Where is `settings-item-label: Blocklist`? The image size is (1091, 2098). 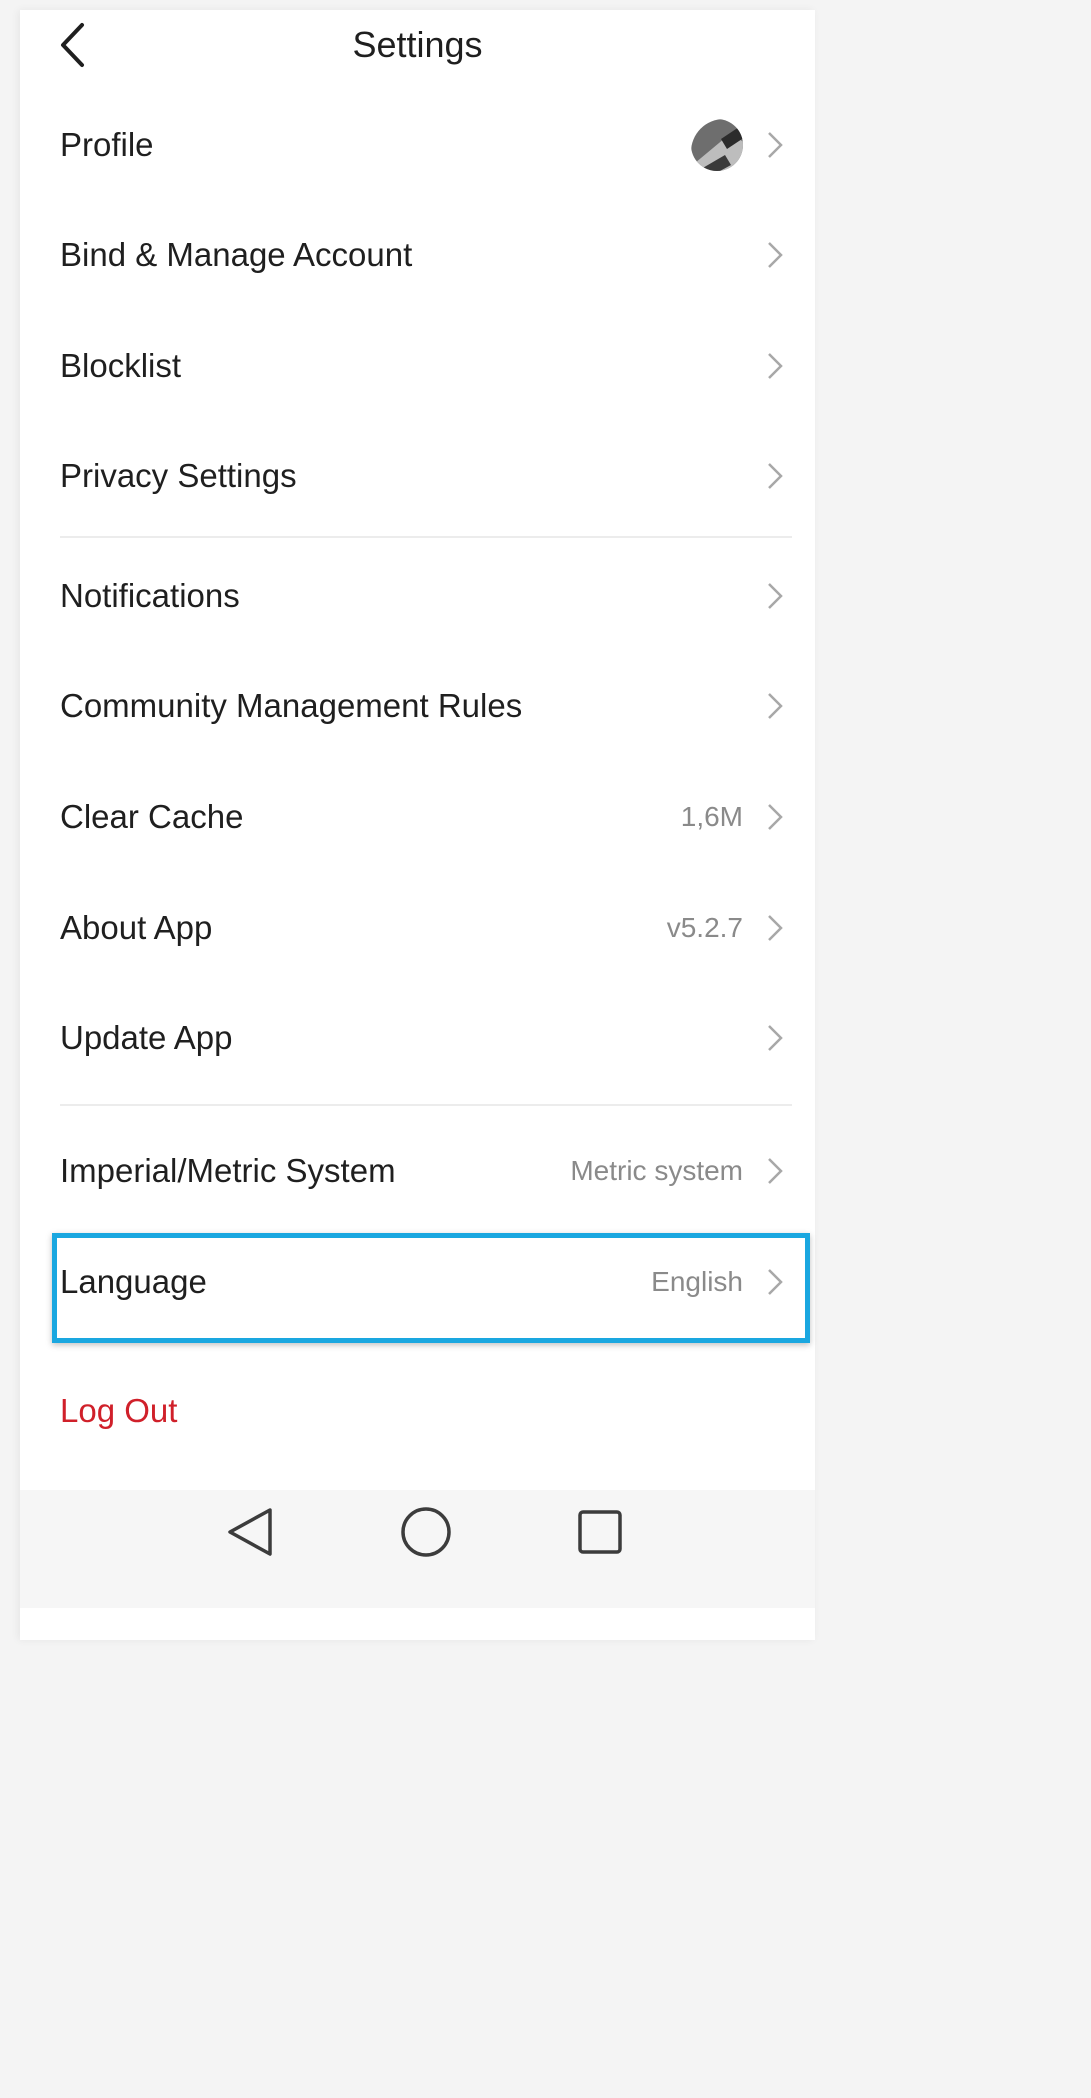
settings-item-label: Blocklist is located at coordinates (121, 365).